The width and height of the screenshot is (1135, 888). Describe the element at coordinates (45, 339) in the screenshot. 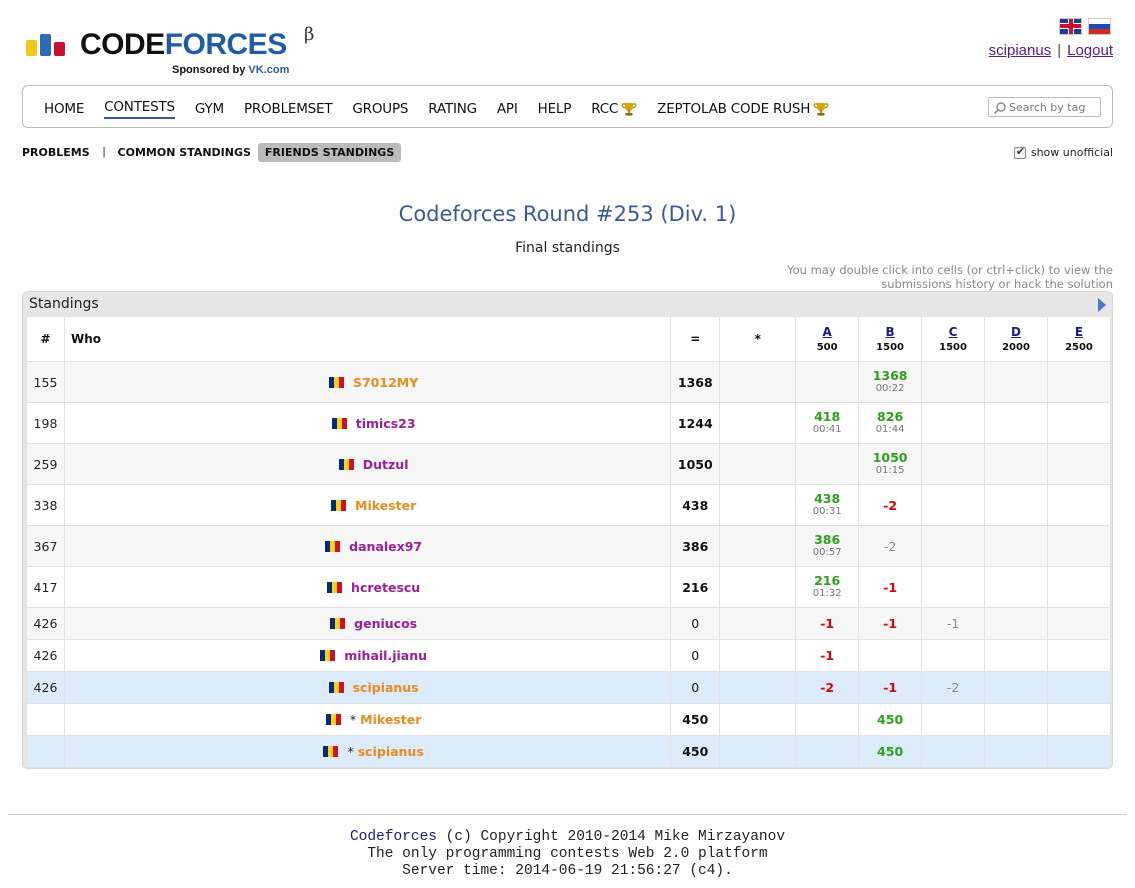

I see `header-rank: #` at that location.